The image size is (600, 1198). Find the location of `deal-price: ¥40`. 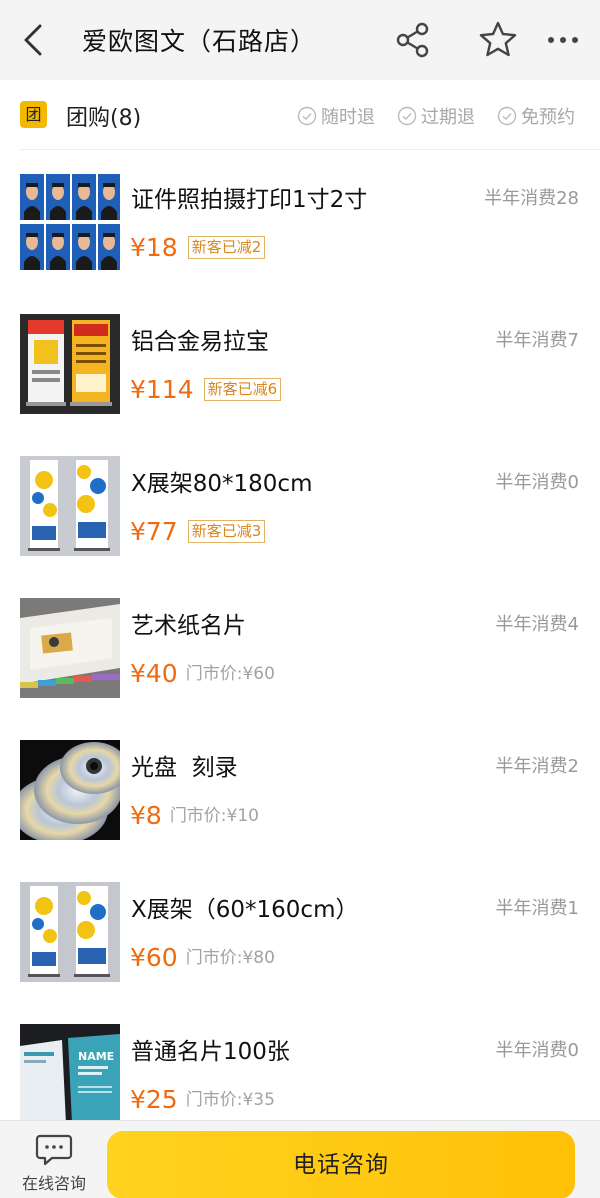

deal-price: ¥40 is located at coordinates (154, 673).